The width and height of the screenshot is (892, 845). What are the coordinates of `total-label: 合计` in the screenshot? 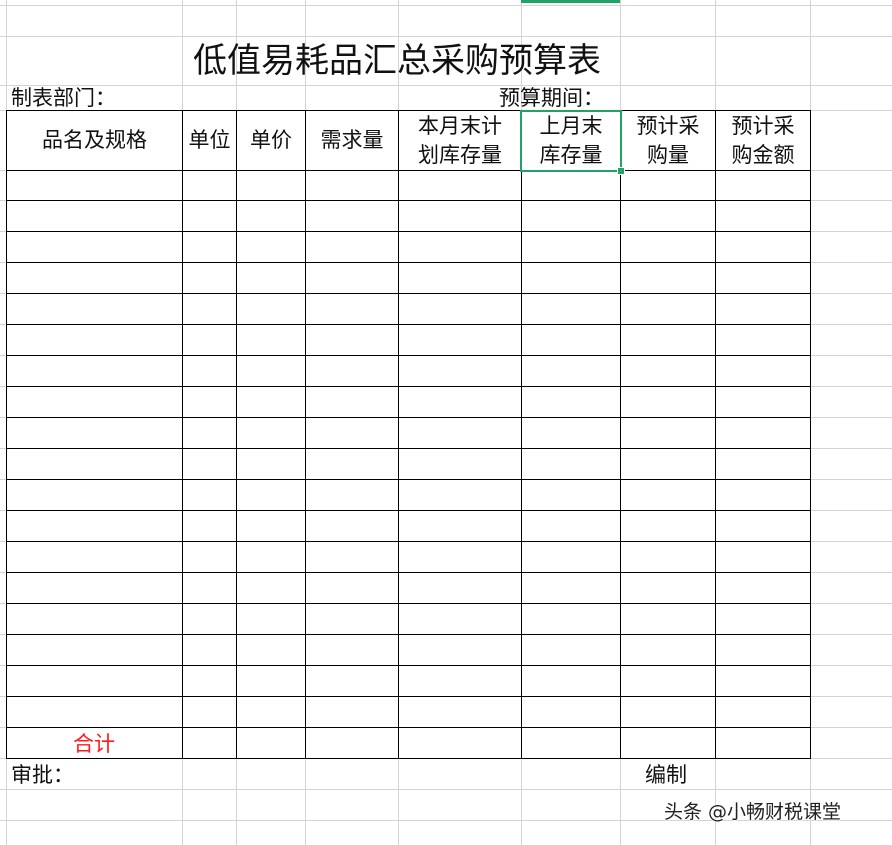 It's located at (94, 744).